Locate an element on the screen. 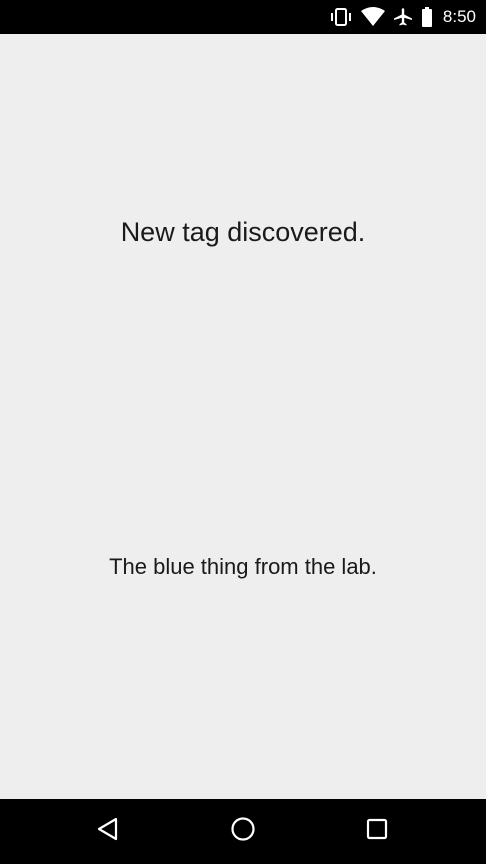 Image resolution: width=486 pixels, height=864 pixels. status-icons: 8:50 is located at coordinates (402, 17).